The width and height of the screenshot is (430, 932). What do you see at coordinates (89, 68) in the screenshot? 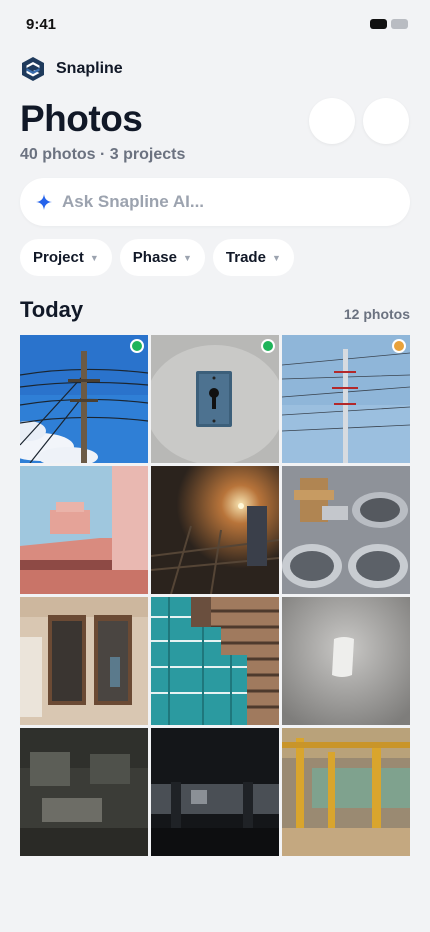
I see `brand-name: Snapline` at bounding box center [89, 68].